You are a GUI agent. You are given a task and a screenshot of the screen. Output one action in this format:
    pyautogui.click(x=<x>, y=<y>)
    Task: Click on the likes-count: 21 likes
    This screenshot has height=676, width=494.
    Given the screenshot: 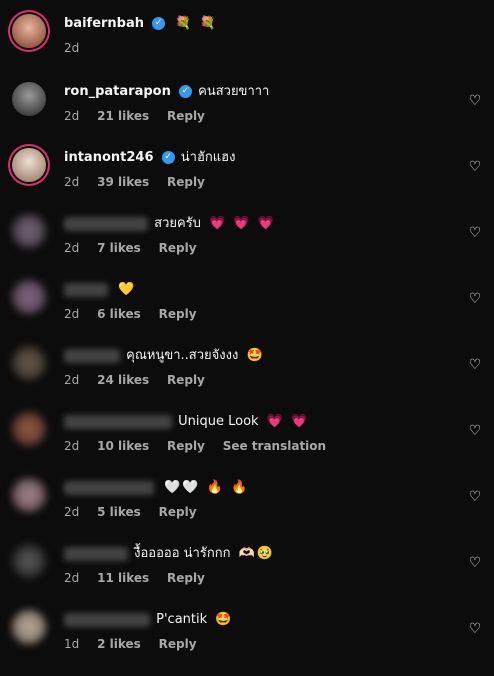 What is the action you would take?
    pyautogui.click(x=123, y=116)
    